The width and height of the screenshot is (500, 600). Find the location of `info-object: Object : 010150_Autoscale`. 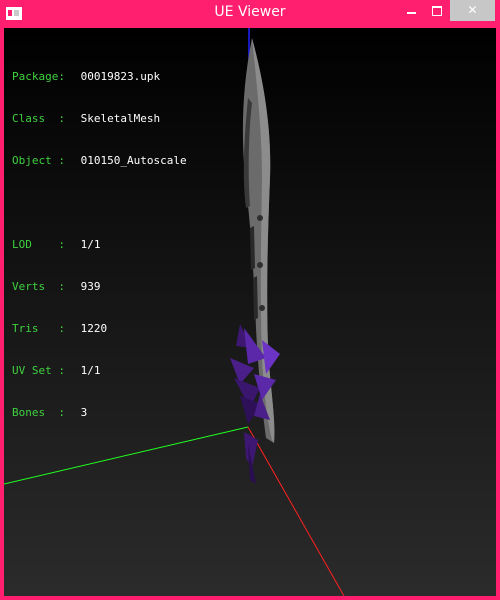

info-object: Object : 010150_Autoscale is located at coordinates (99, 160).